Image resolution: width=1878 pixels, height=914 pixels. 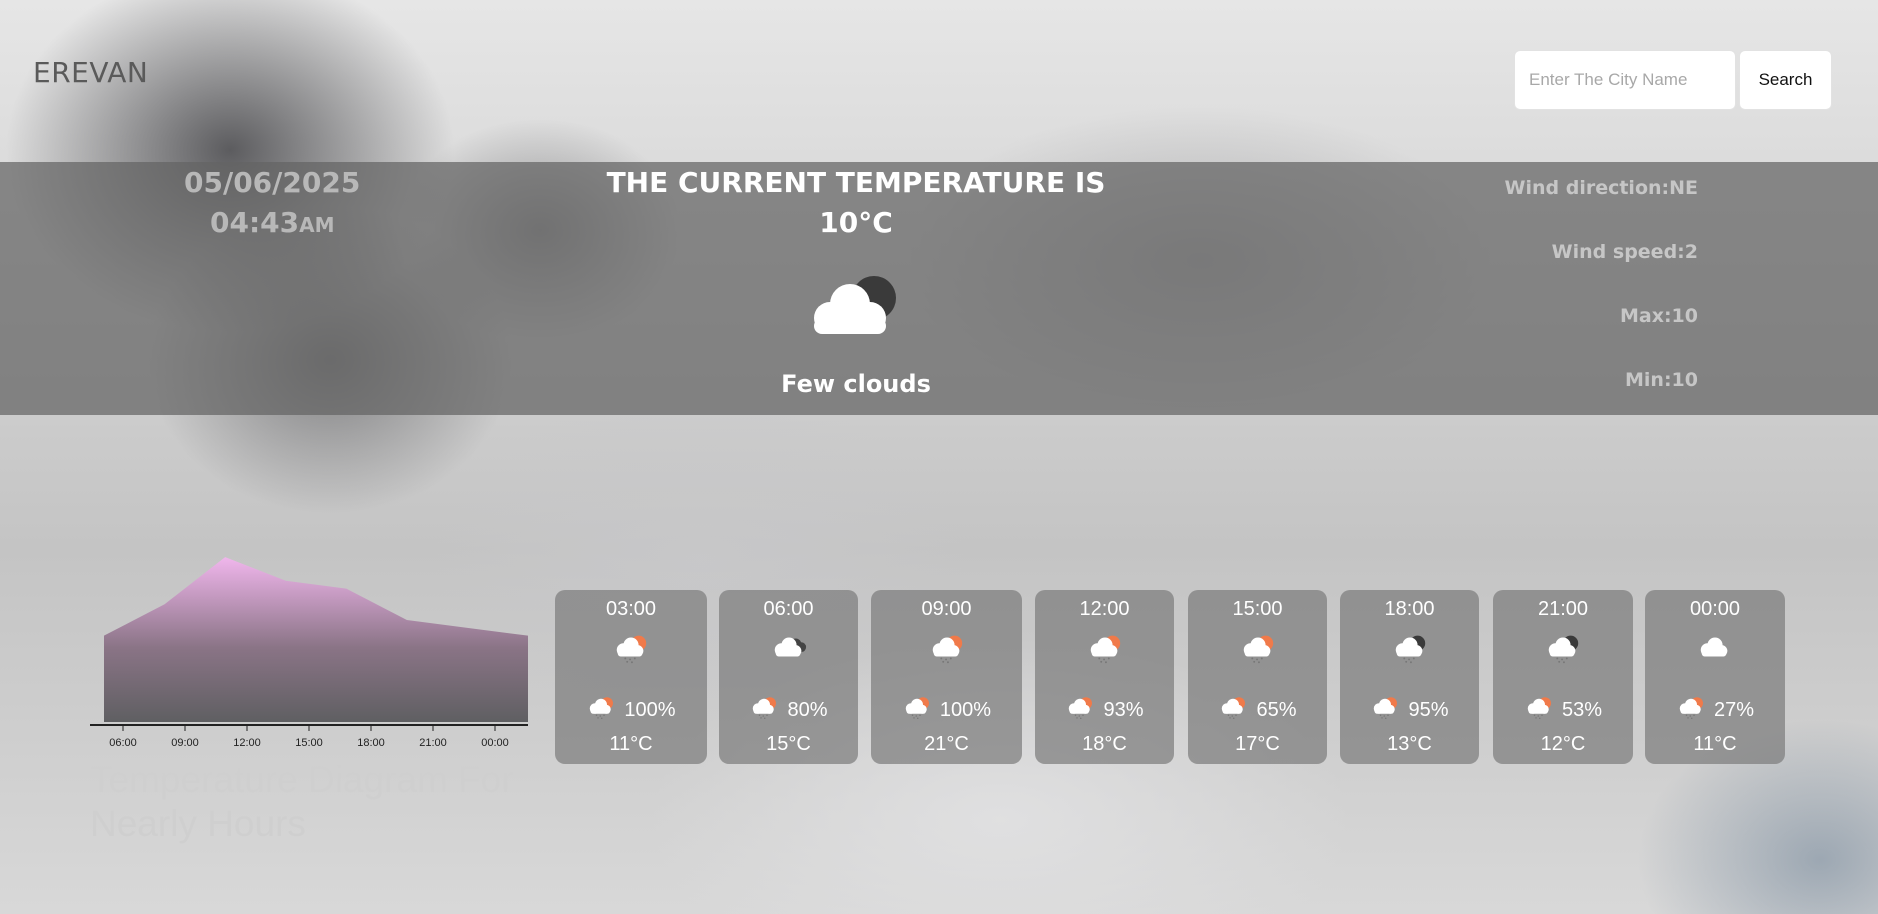 I want to click on temperature-area-chart: 06:00 09:00 12:00 15:00 18:00 21:00 00:00, so click(x=309, y=653).